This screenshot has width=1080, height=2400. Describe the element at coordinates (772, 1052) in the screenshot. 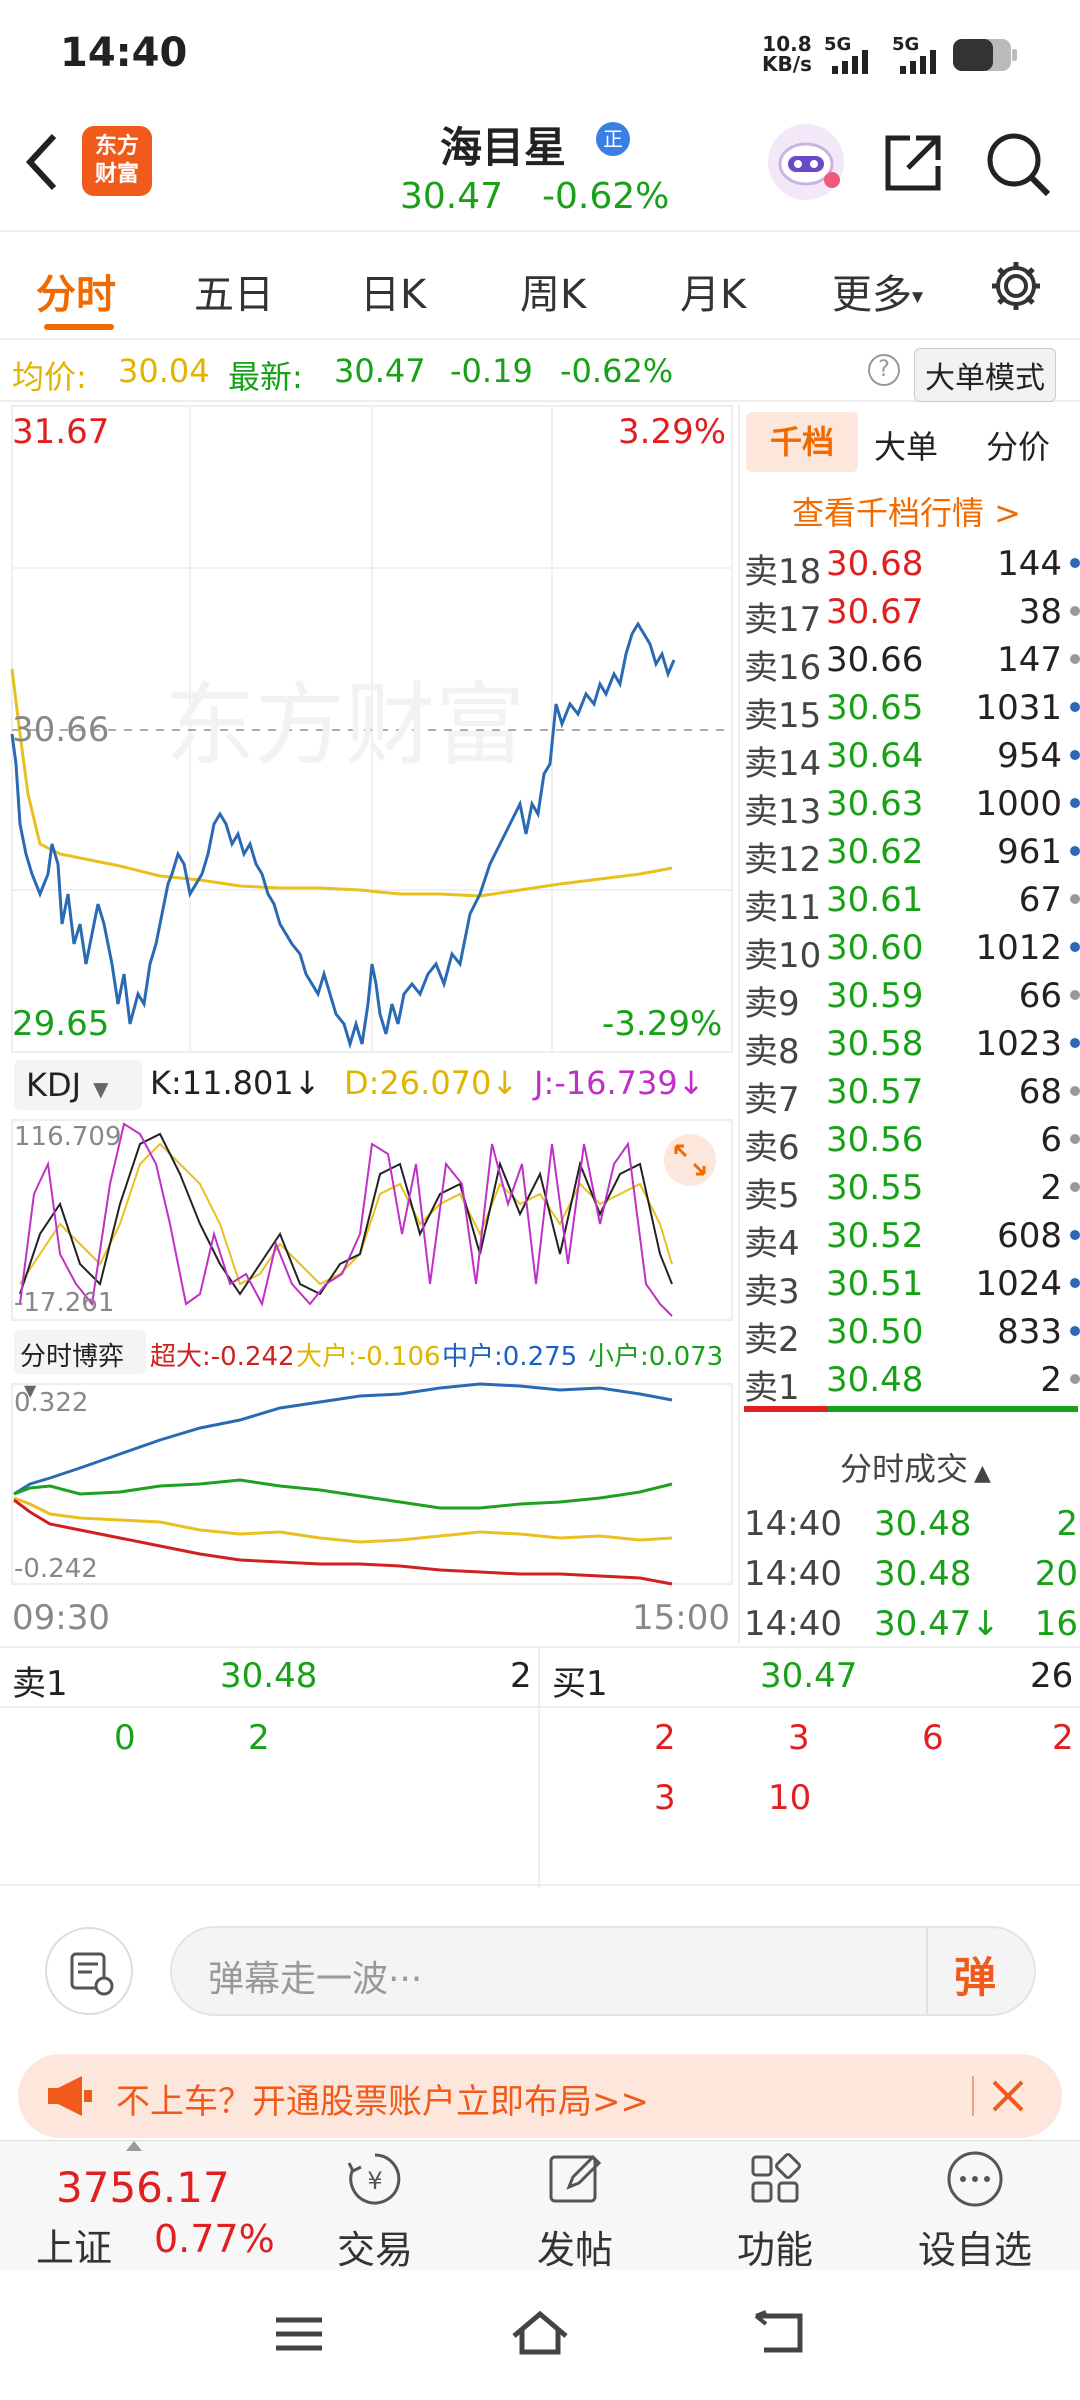

I see `ask-level-label: 卖8` at that location.